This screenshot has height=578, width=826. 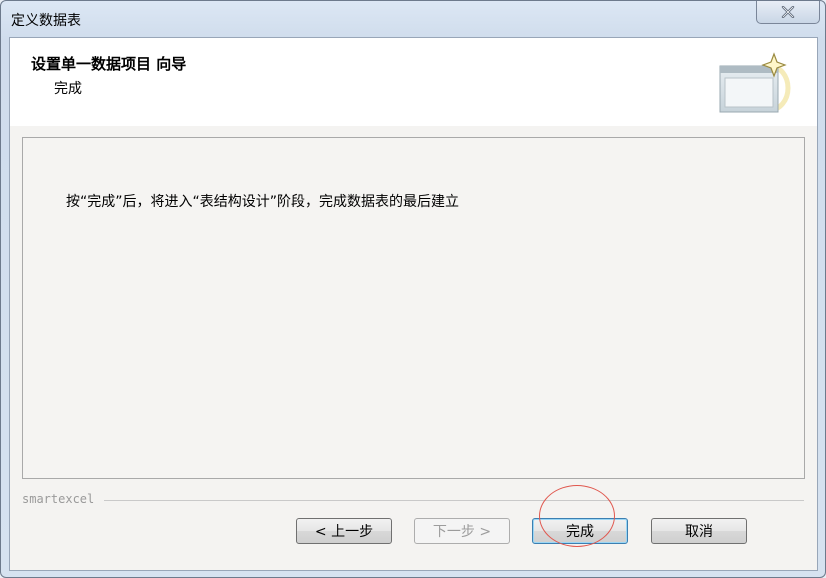 What do you see at coordinates (580, 531) in the screenshot?
I see `finish-button: 完成` at bounding box center [580, 531].